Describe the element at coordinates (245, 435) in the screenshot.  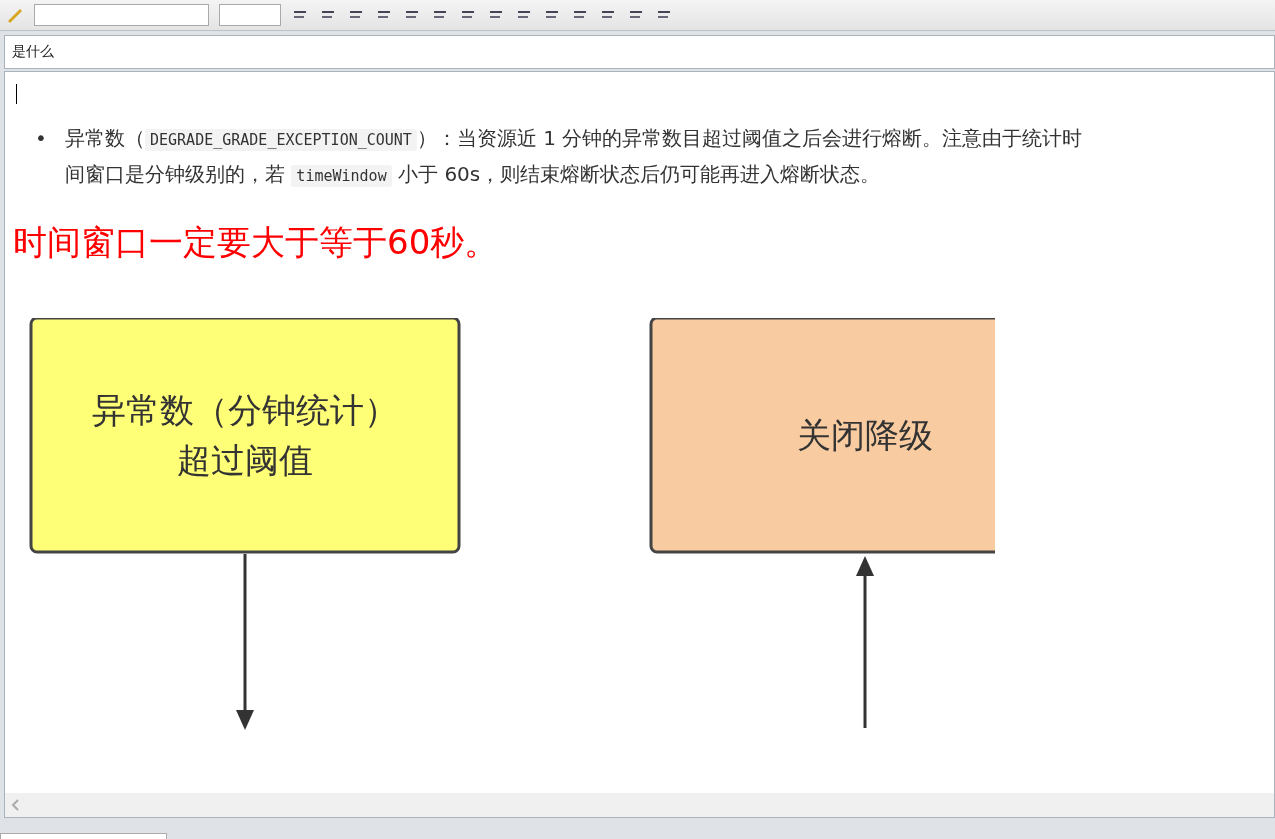
I see `flow-box-label: 异常数（分钟统计） 超过阈值` at that location.